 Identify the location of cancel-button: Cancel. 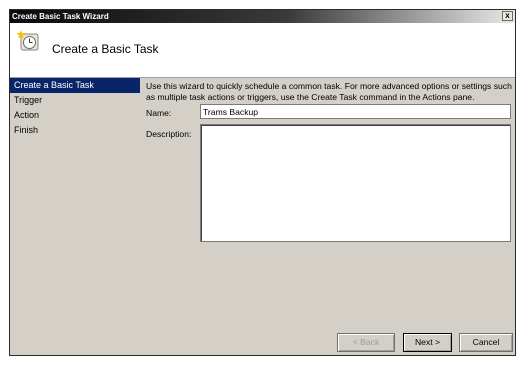
(486, 342).